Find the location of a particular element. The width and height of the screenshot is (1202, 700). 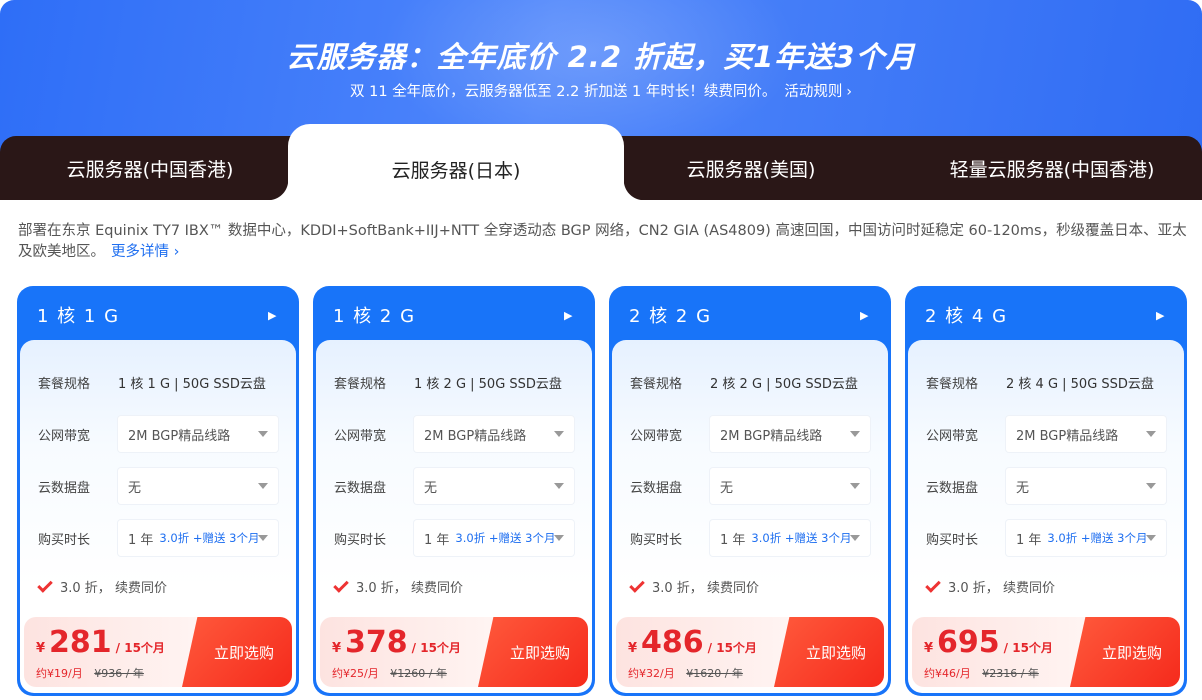

tab-lightweight-hongkong: 轻量云服务器(中国香港) is located at coordinates (1052, 168).